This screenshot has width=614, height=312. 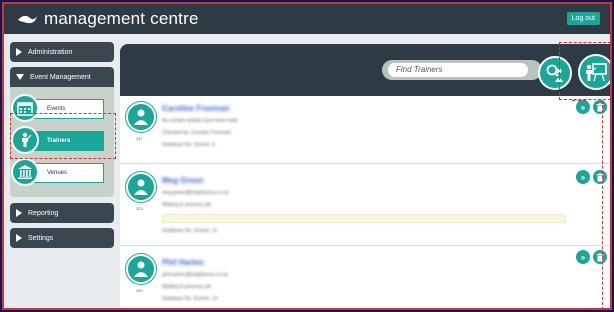 I want to click on sidebar-item-label: Settings, so click(x=41, y=238).